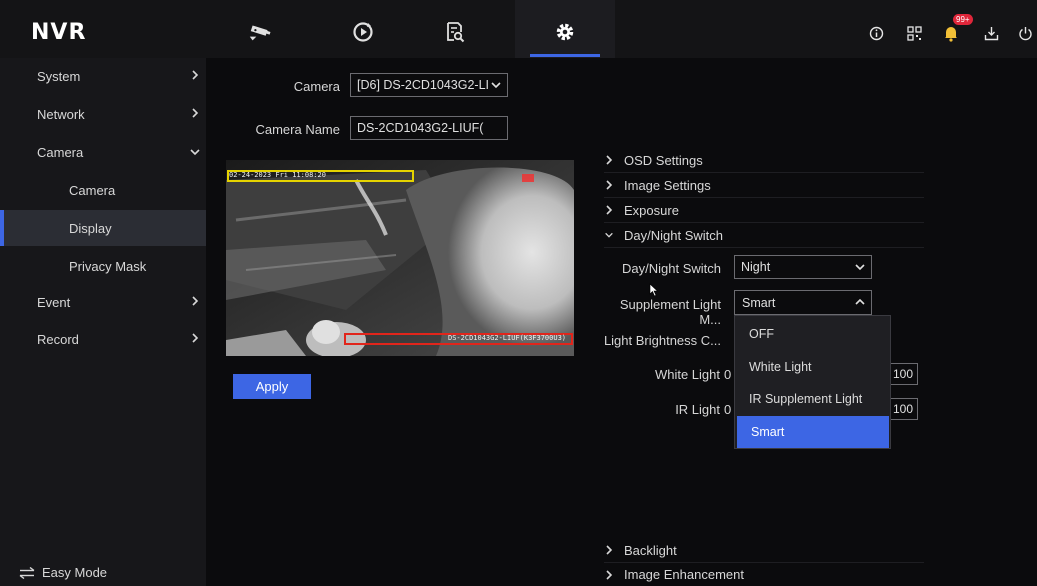 The image size is (1037, 586). Describe the element at coordinates (654, 290) in the screenshot. I see `mouse-cursor-icon` at that location.